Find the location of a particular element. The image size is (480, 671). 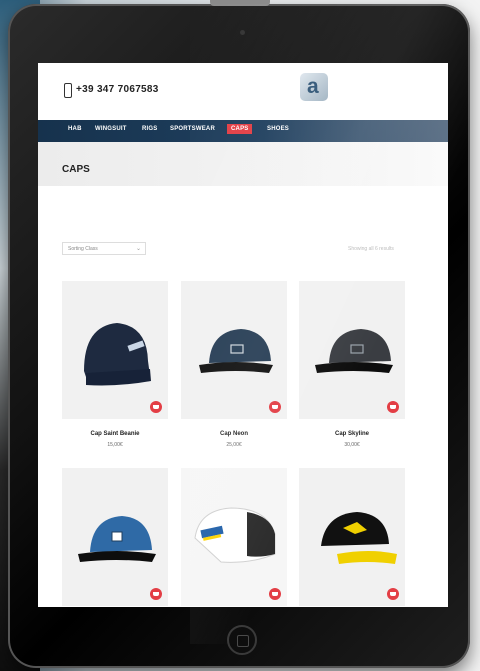

phone-number: +39 347 7067583 is located at coordinates (117, 89).